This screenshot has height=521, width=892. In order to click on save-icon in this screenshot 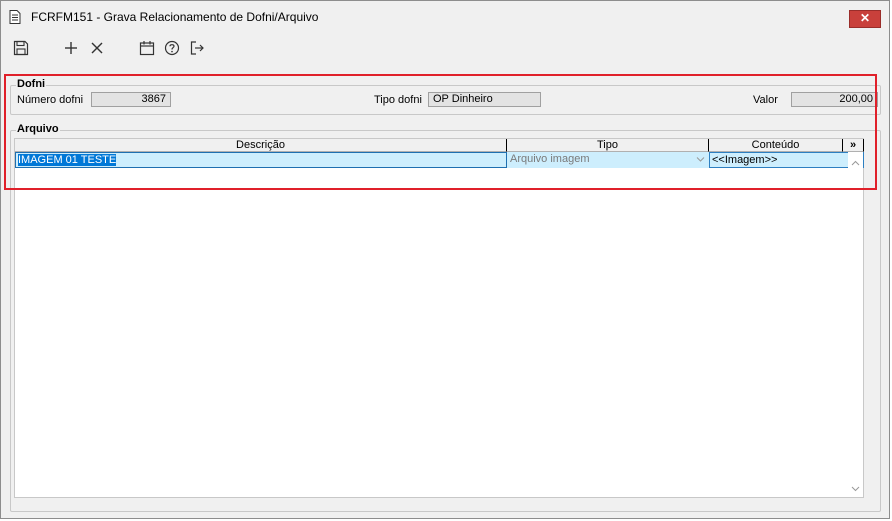, I will do `click(21, 48)`.